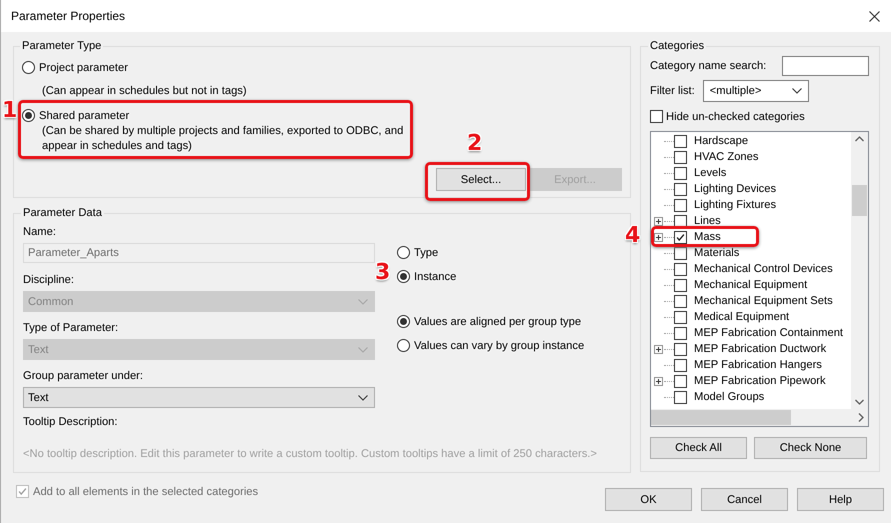 The width and height of the screenshot is (891, 523). I want to click on field-label: Discipline:, so click(49, 280).